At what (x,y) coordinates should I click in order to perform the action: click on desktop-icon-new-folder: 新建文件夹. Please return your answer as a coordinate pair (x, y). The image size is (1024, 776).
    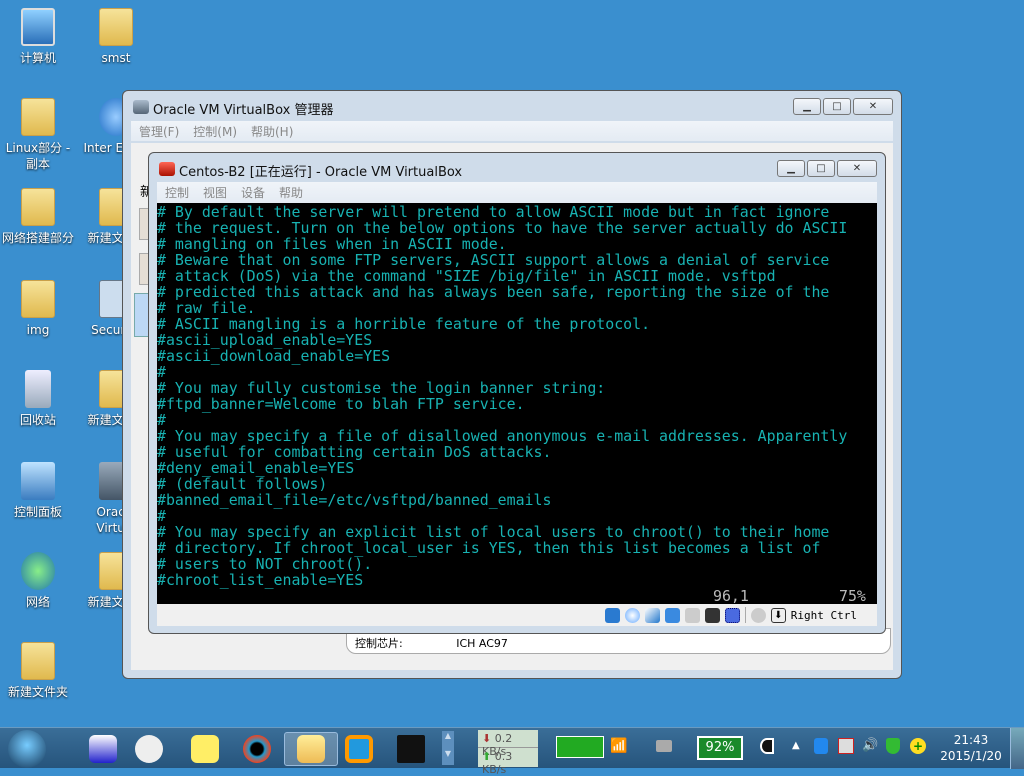
    Looking at the image, I should click on (39, 671).